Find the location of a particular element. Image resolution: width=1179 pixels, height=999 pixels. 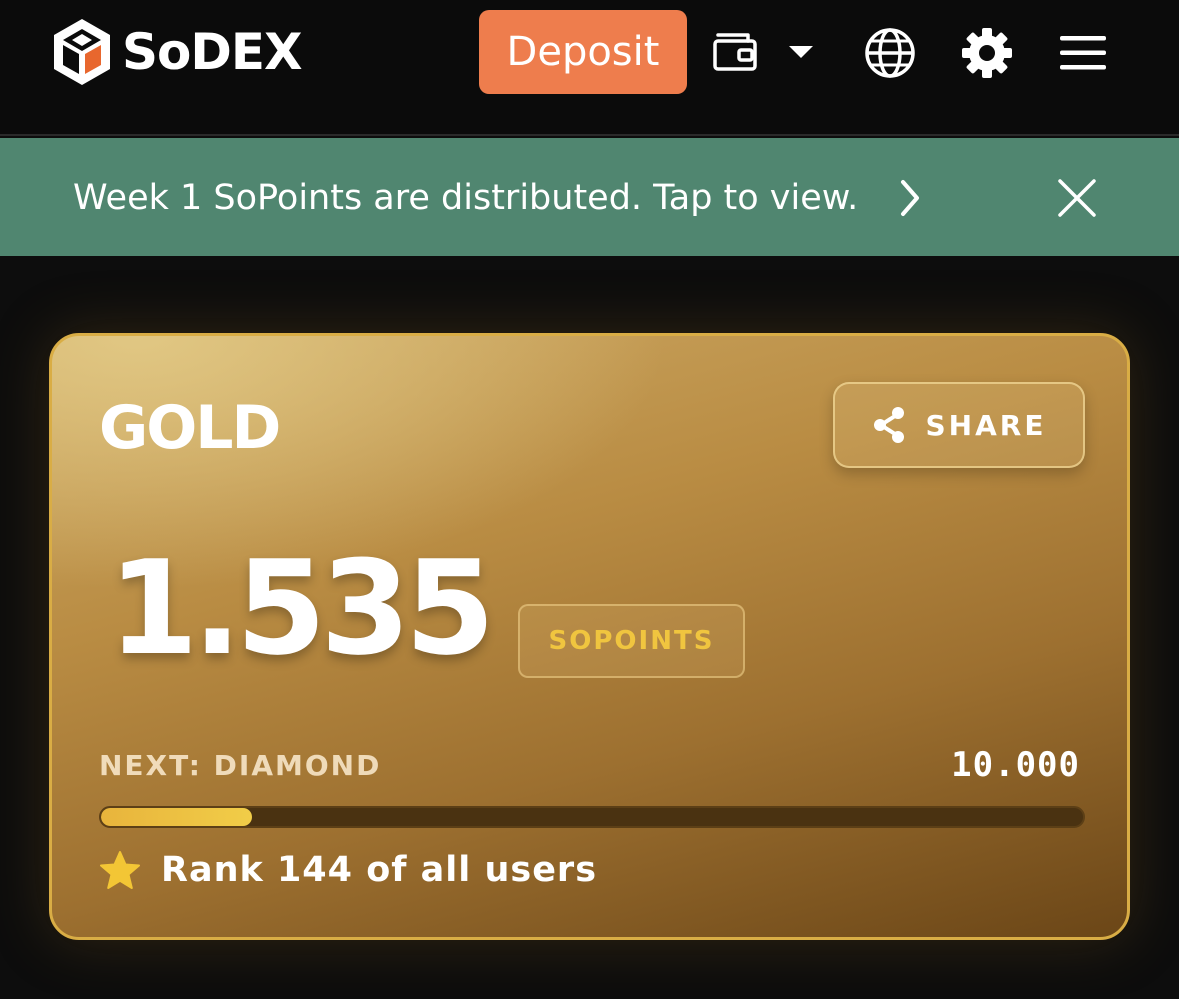

chevron-right-icon is located at coordinates (910, 198).